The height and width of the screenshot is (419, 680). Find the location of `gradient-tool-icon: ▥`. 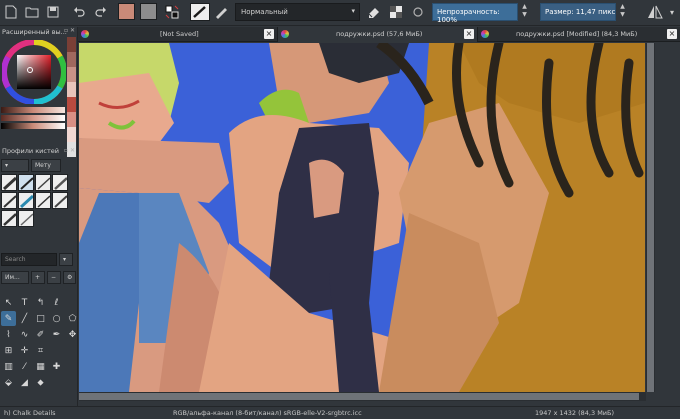

gradient-tool-icon: ▥ is located at coordinates (8, 366).